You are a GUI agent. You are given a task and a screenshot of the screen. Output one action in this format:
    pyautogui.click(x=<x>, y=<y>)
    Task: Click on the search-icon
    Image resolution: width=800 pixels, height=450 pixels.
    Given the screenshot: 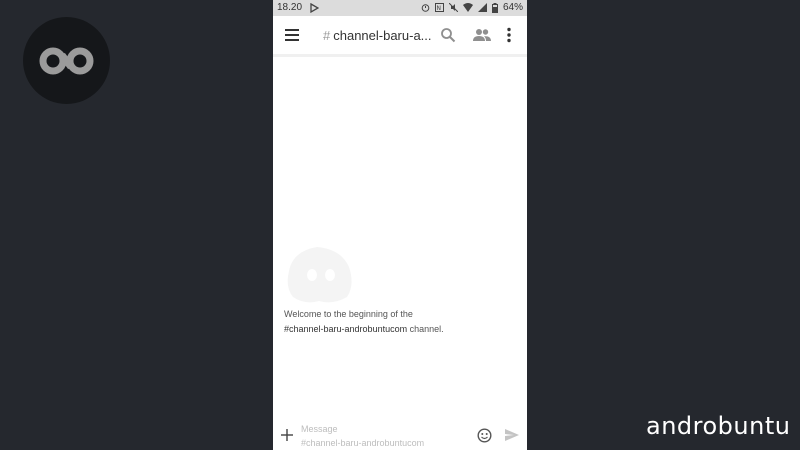 What is the action you would take?
    pyautogui.click(x=448, y=35)
    